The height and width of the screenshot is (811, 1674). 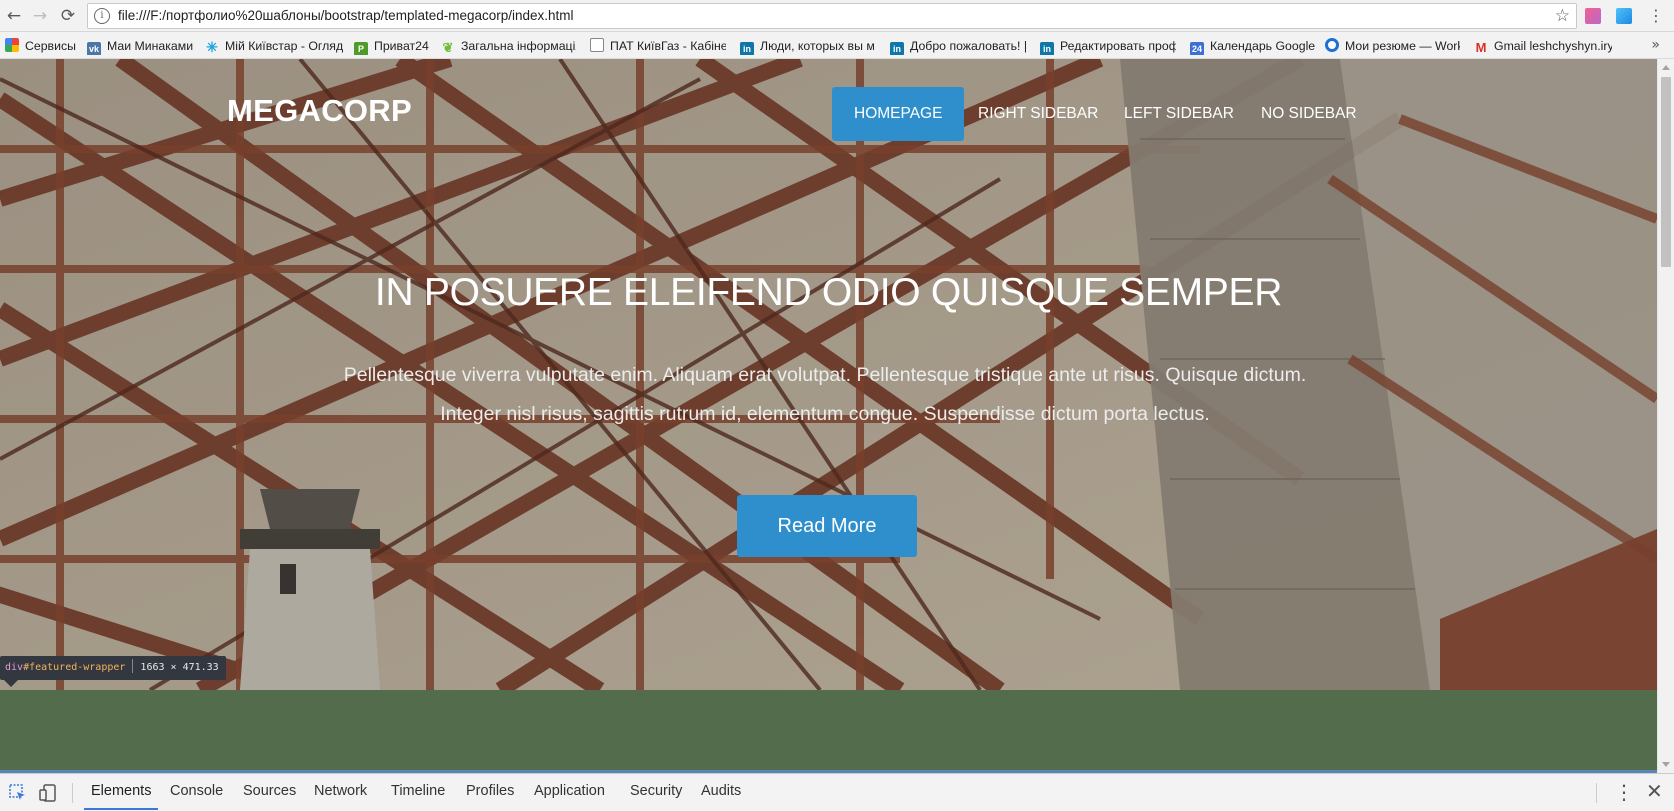 What do you see at coordinates (395, 46) in the screenshot?
I see `bookmark-item: P Приват24` at bounding box center [395, 46].